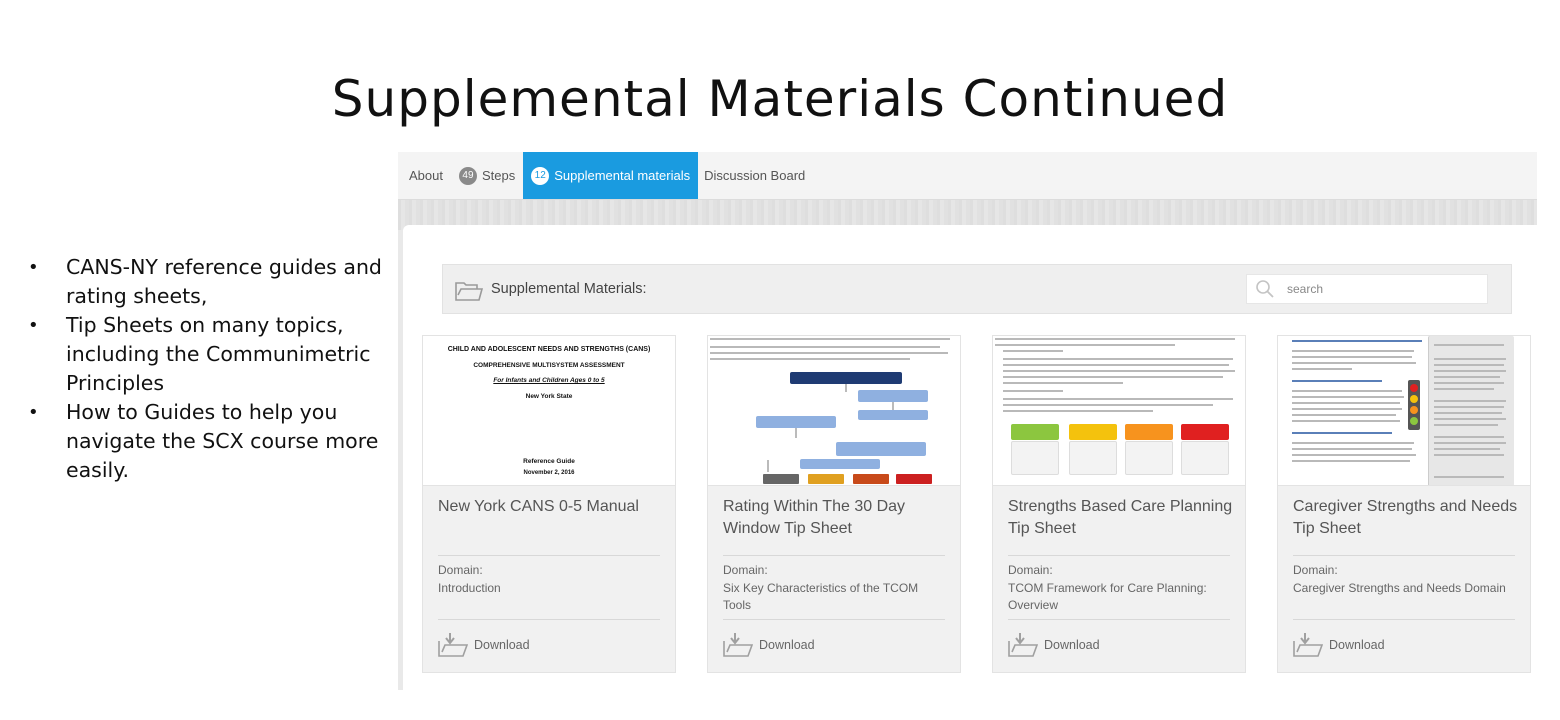 The image size is (1560, 720). I want to click on tab-steps: 49 Steps, so click(487, 175).